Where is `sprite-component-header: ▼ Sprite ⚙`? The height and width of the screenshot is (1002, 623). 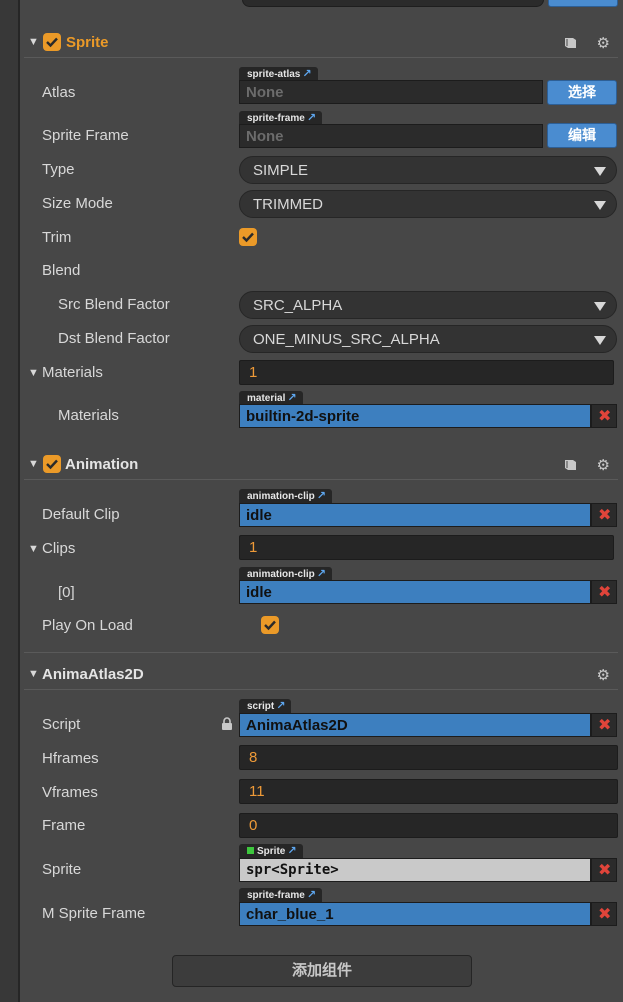 sprite-component-header: ▼ Sprite ⚙ is located at coordinates (321, 43).